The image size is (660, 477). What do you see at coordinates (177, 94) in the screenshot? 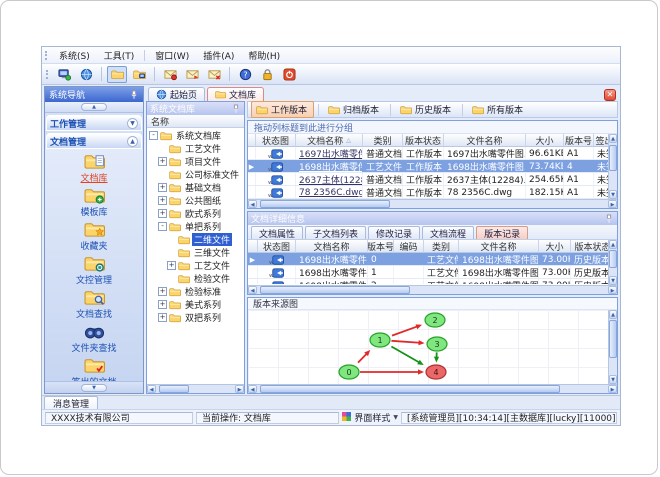
I see `tab-起始页: 起始页` at bounding box center [177, 94].